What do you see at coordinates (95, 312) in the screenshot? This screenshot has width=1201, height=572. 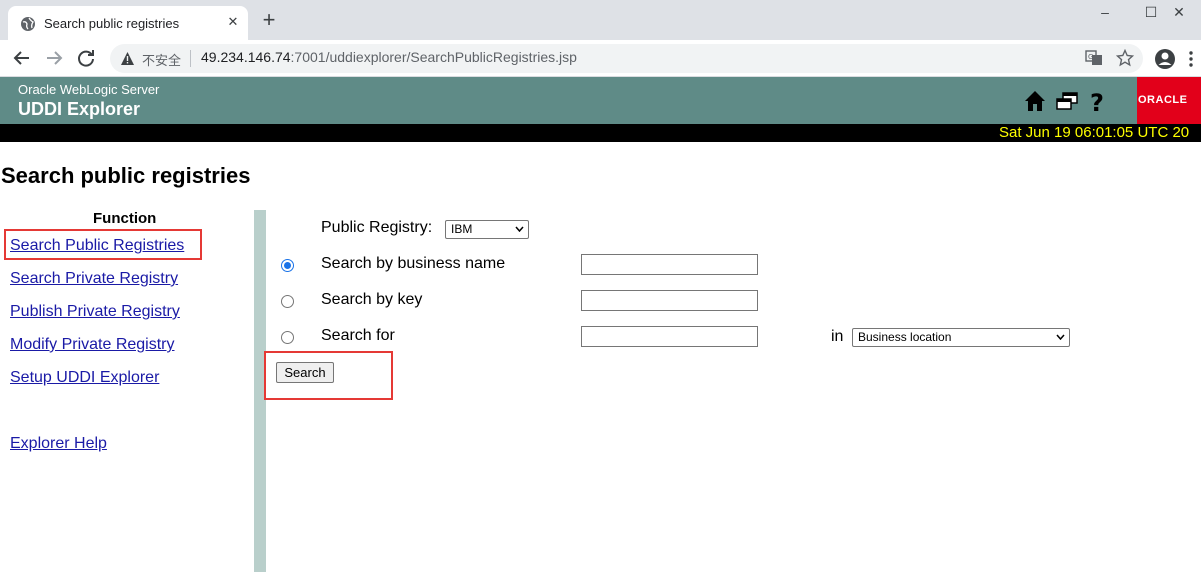 I see `link-publish-private-registry: Publish Private Registry` at bounding box center [95, 312].